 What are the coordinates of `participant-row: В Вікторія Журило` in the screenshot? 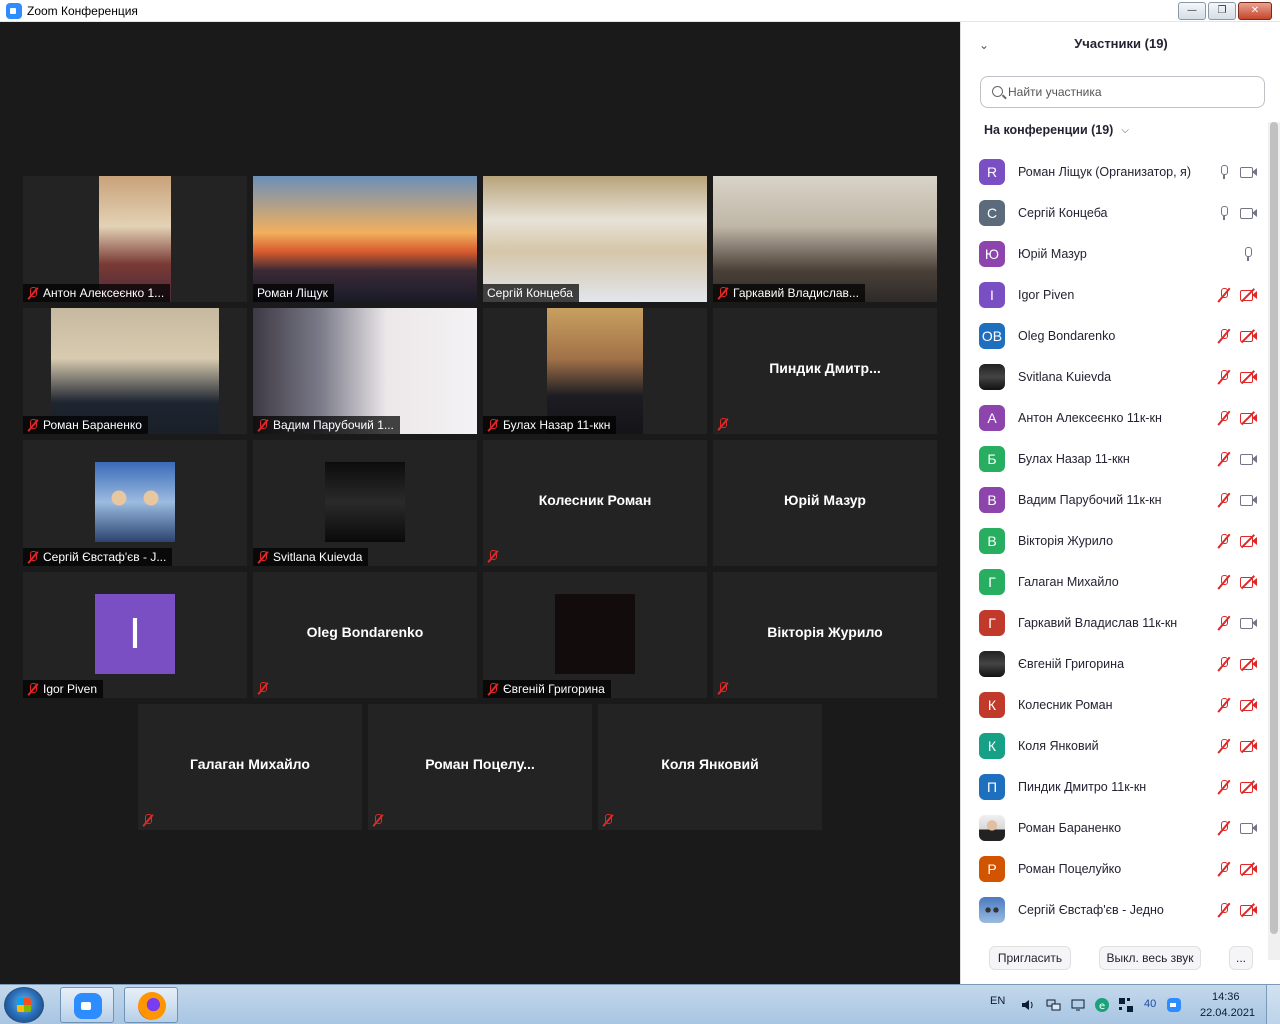 It's located at (1116, 540).